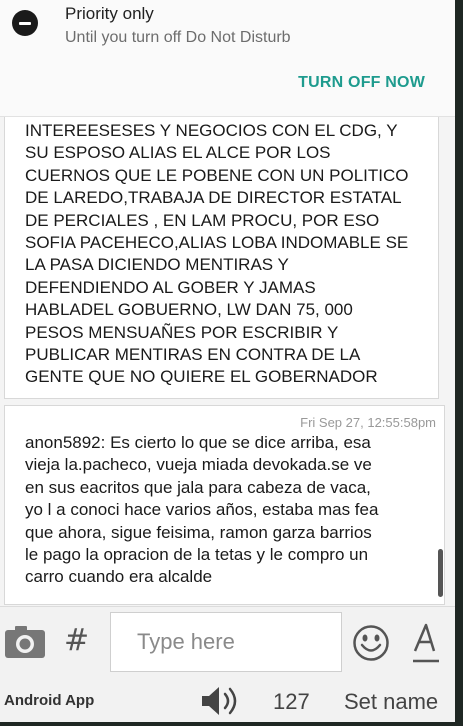  I want to click on camera-icon, so click(25, 642).